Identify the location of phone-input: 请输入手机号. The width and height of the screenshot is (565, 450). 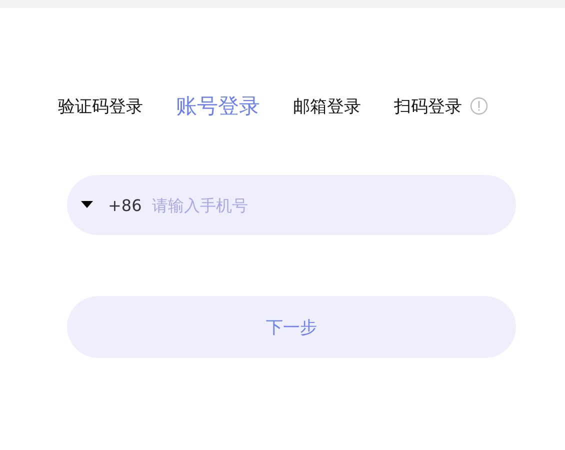
(334, 205).